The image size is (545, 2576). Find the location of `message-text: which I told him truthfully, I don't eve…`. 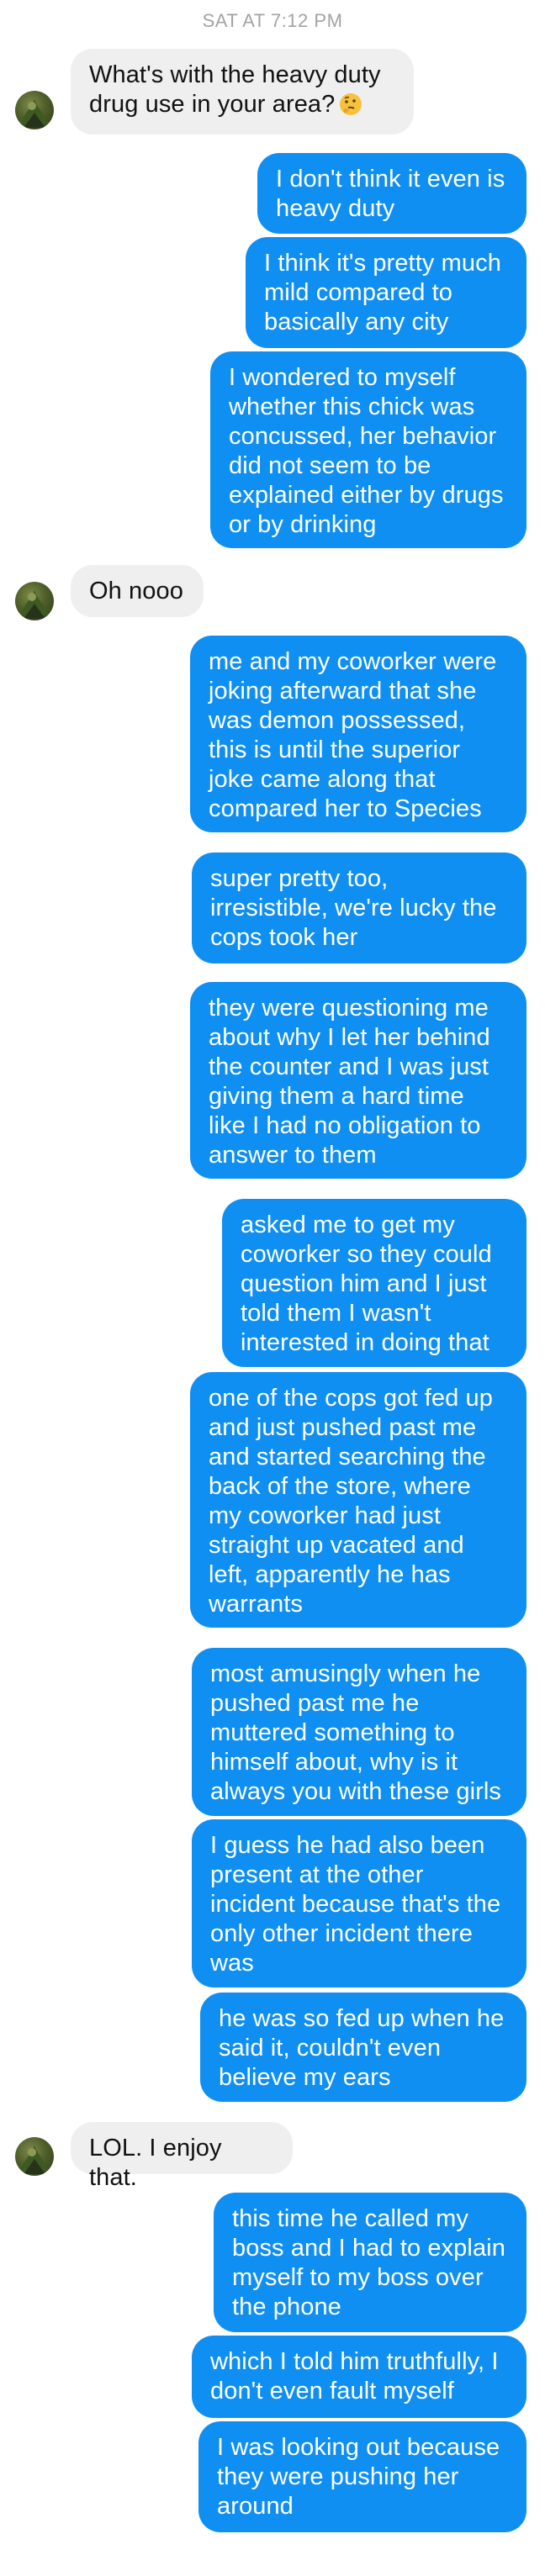

message-text: which I told him truthfully, I don't eve… is located at coordinates (354, 2376).